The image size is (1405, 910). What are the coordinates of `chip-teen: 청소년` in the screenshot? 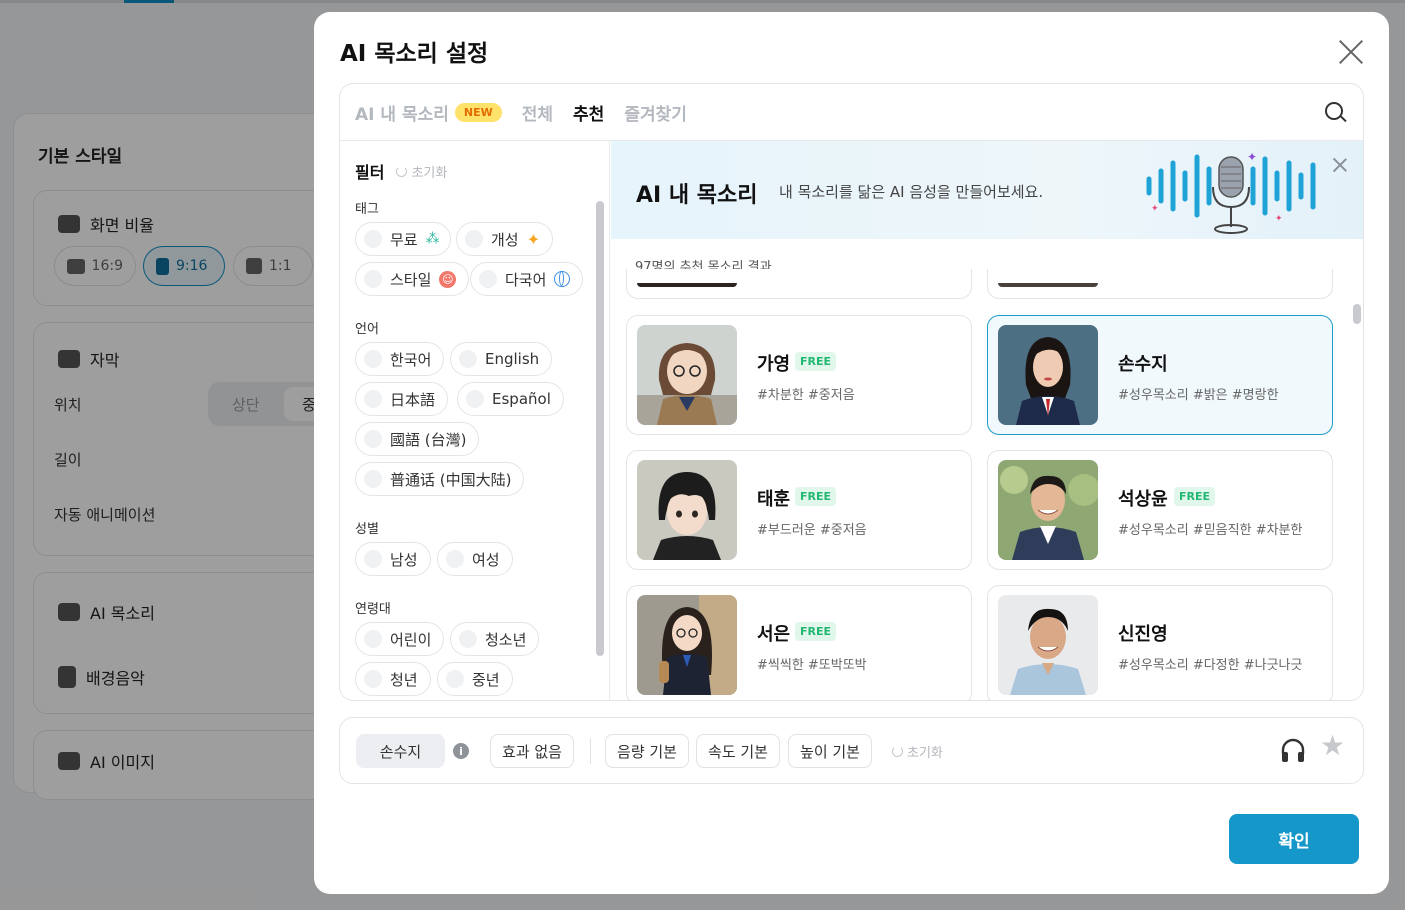 It's located at (495, 639).